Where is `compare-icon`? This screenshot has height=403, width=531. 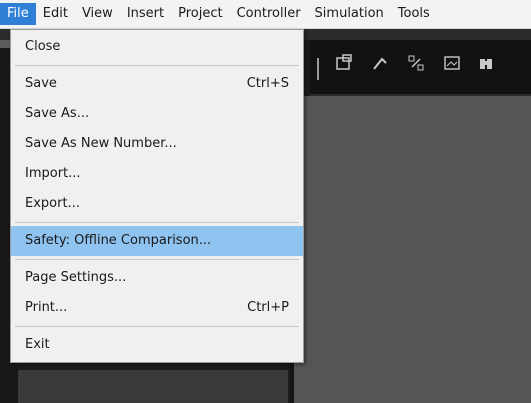 compare-icon is located at coordinates (416, 67).